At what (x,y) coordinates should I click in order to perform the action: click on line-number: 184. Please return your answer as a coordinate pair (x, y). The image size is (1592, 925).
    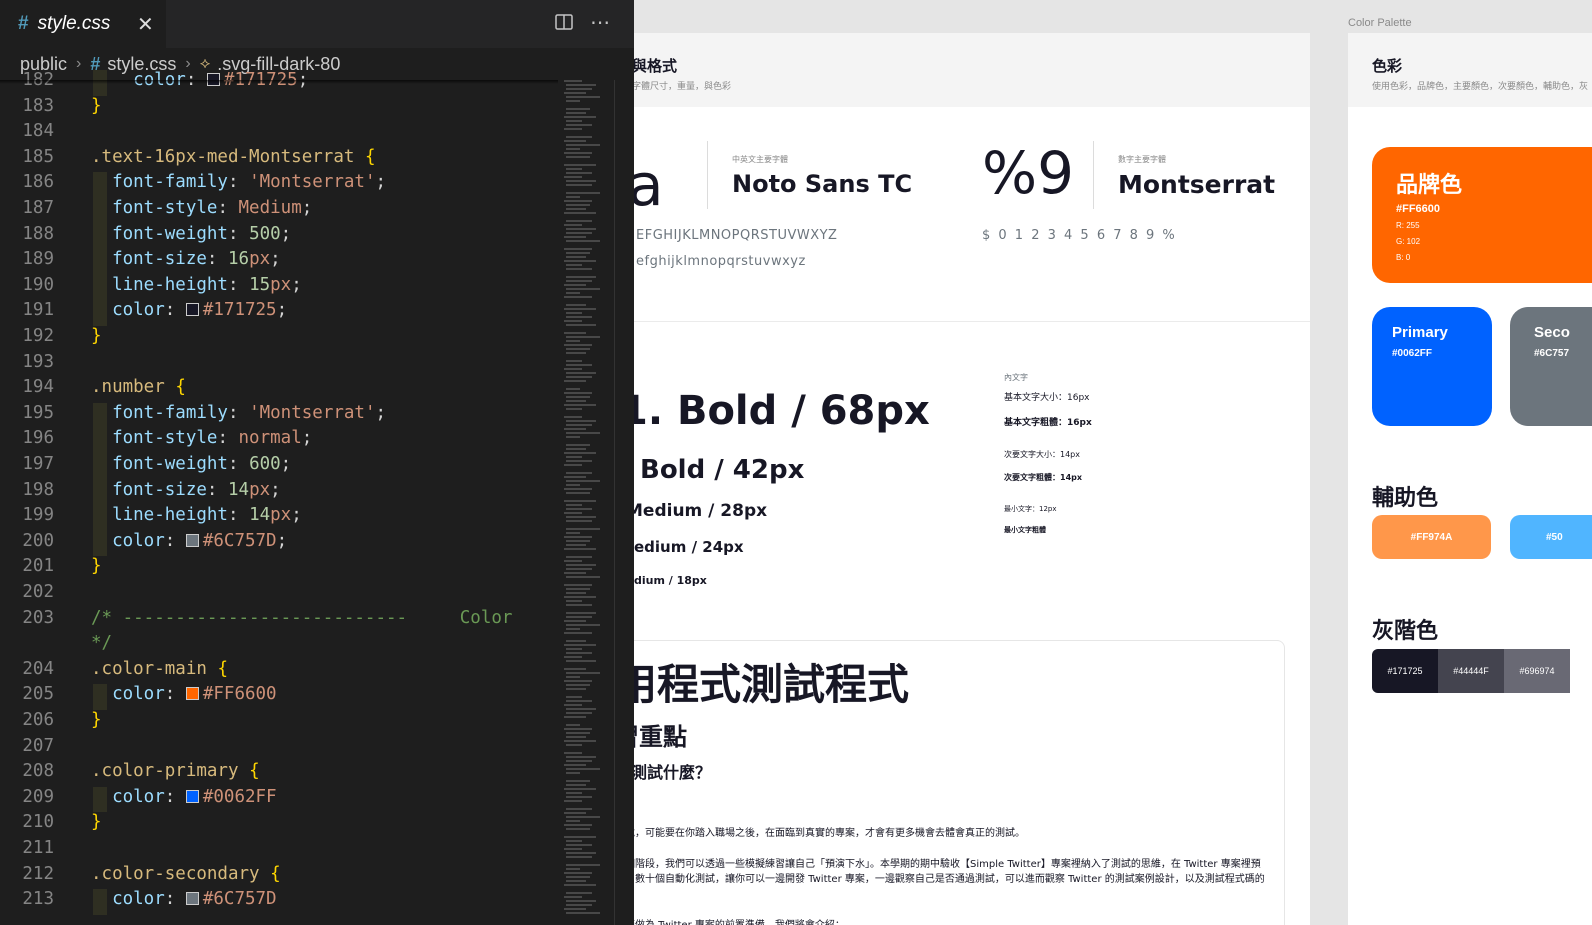
    Looking at the image, I should click on (38, 131).